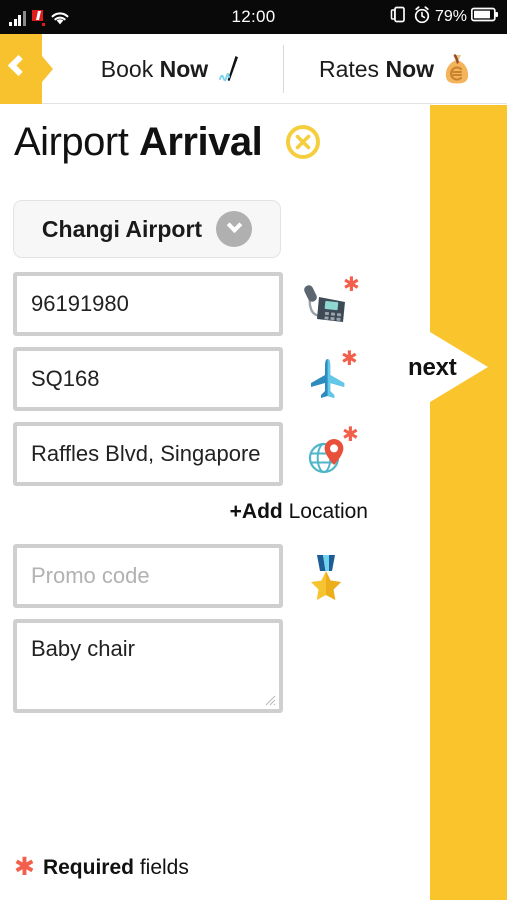 The height and width of the screenshot is (900, 507). What do you see at coordinates (215, 512) in the screenshot?
I see `add-location-link: +Add Location` at bounding box center [215, 512].